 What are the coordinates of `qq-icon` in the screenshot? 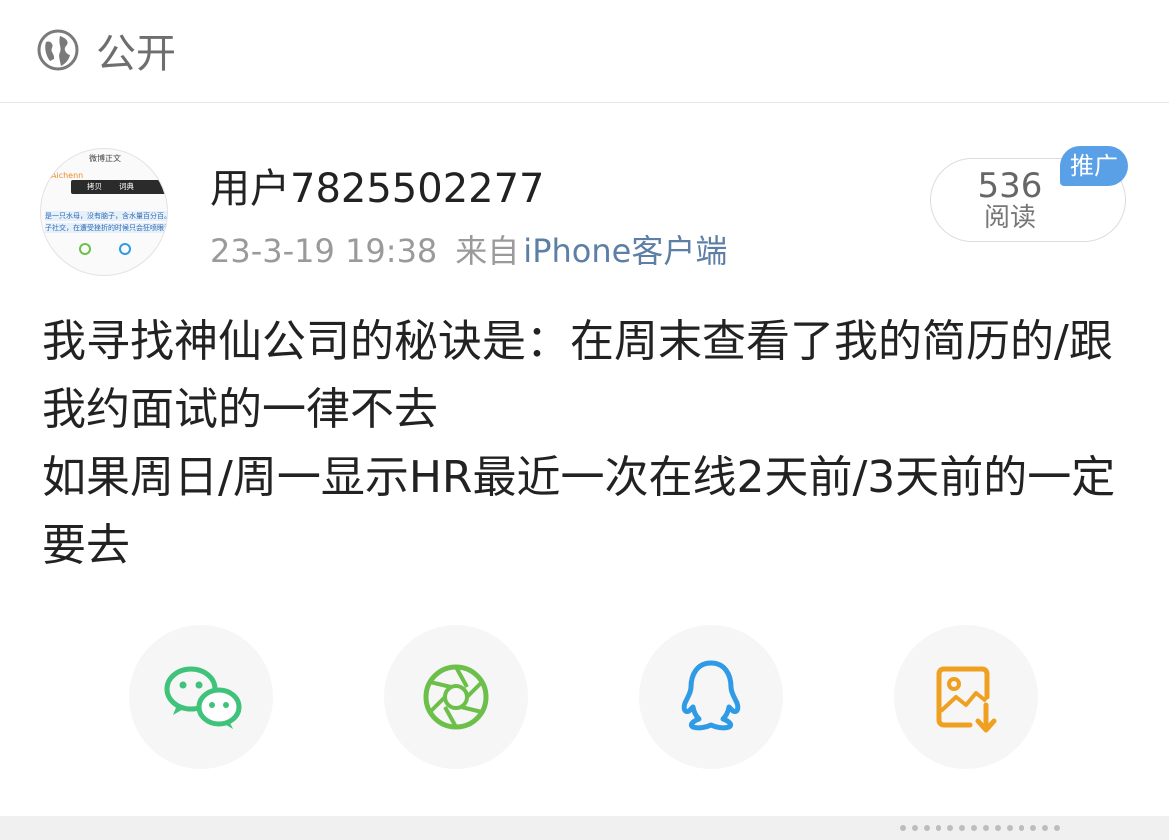 It's located at (711, 695).